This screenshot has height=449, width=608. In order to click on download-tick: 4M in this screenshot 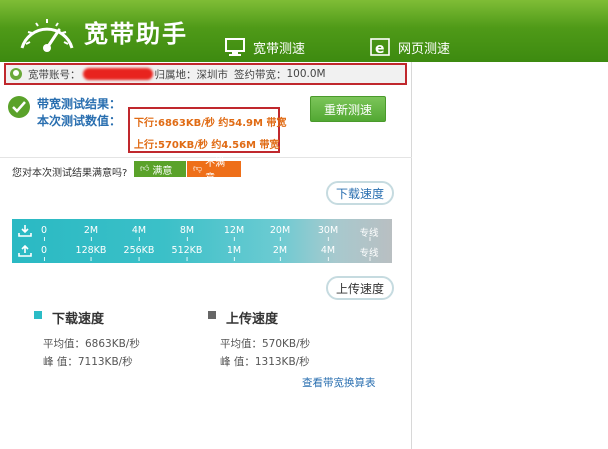, I will do `click(139, 233)`.